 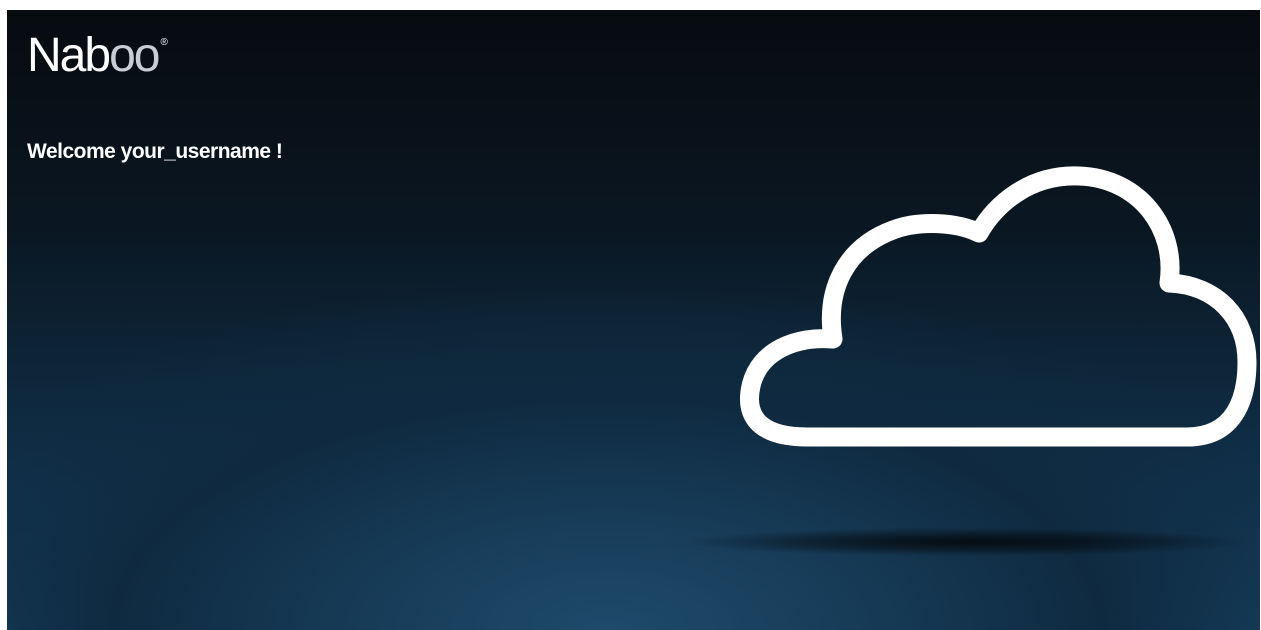 What do you see at coordinates (155, 151) in the screenshot?
I see `welcome-message: Welcome your_username !` at bounding box center [155, 151].